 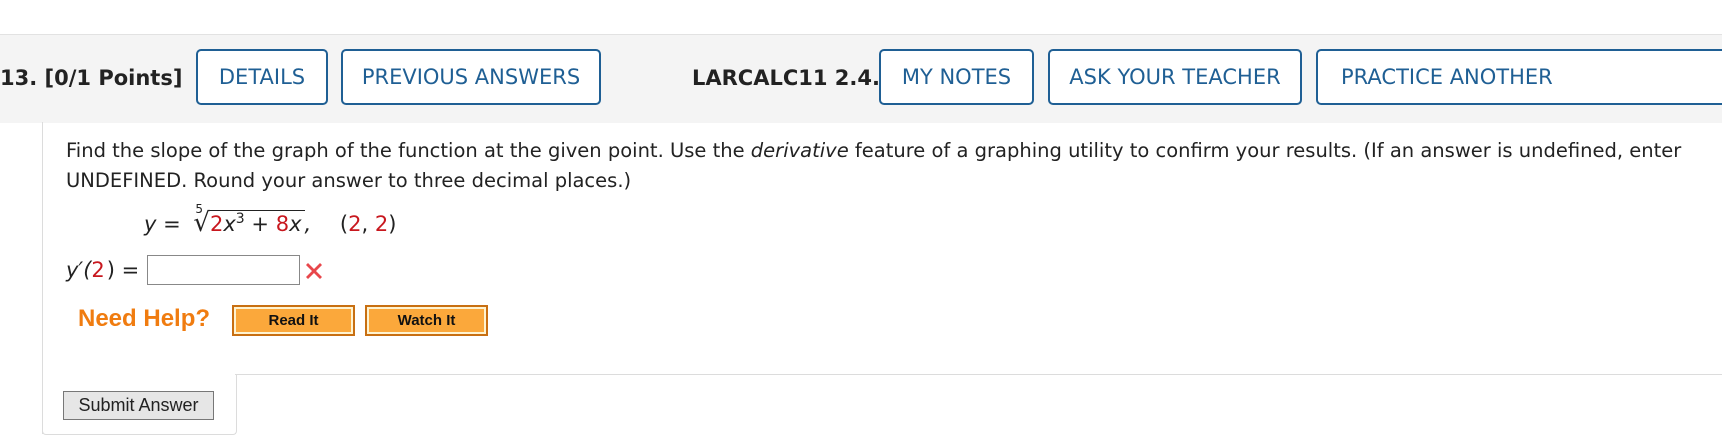 What do you see at coordinates (98, 270) in the screenshot?
I see `answer-label-arg: 2` at bounding box center [98, 270].